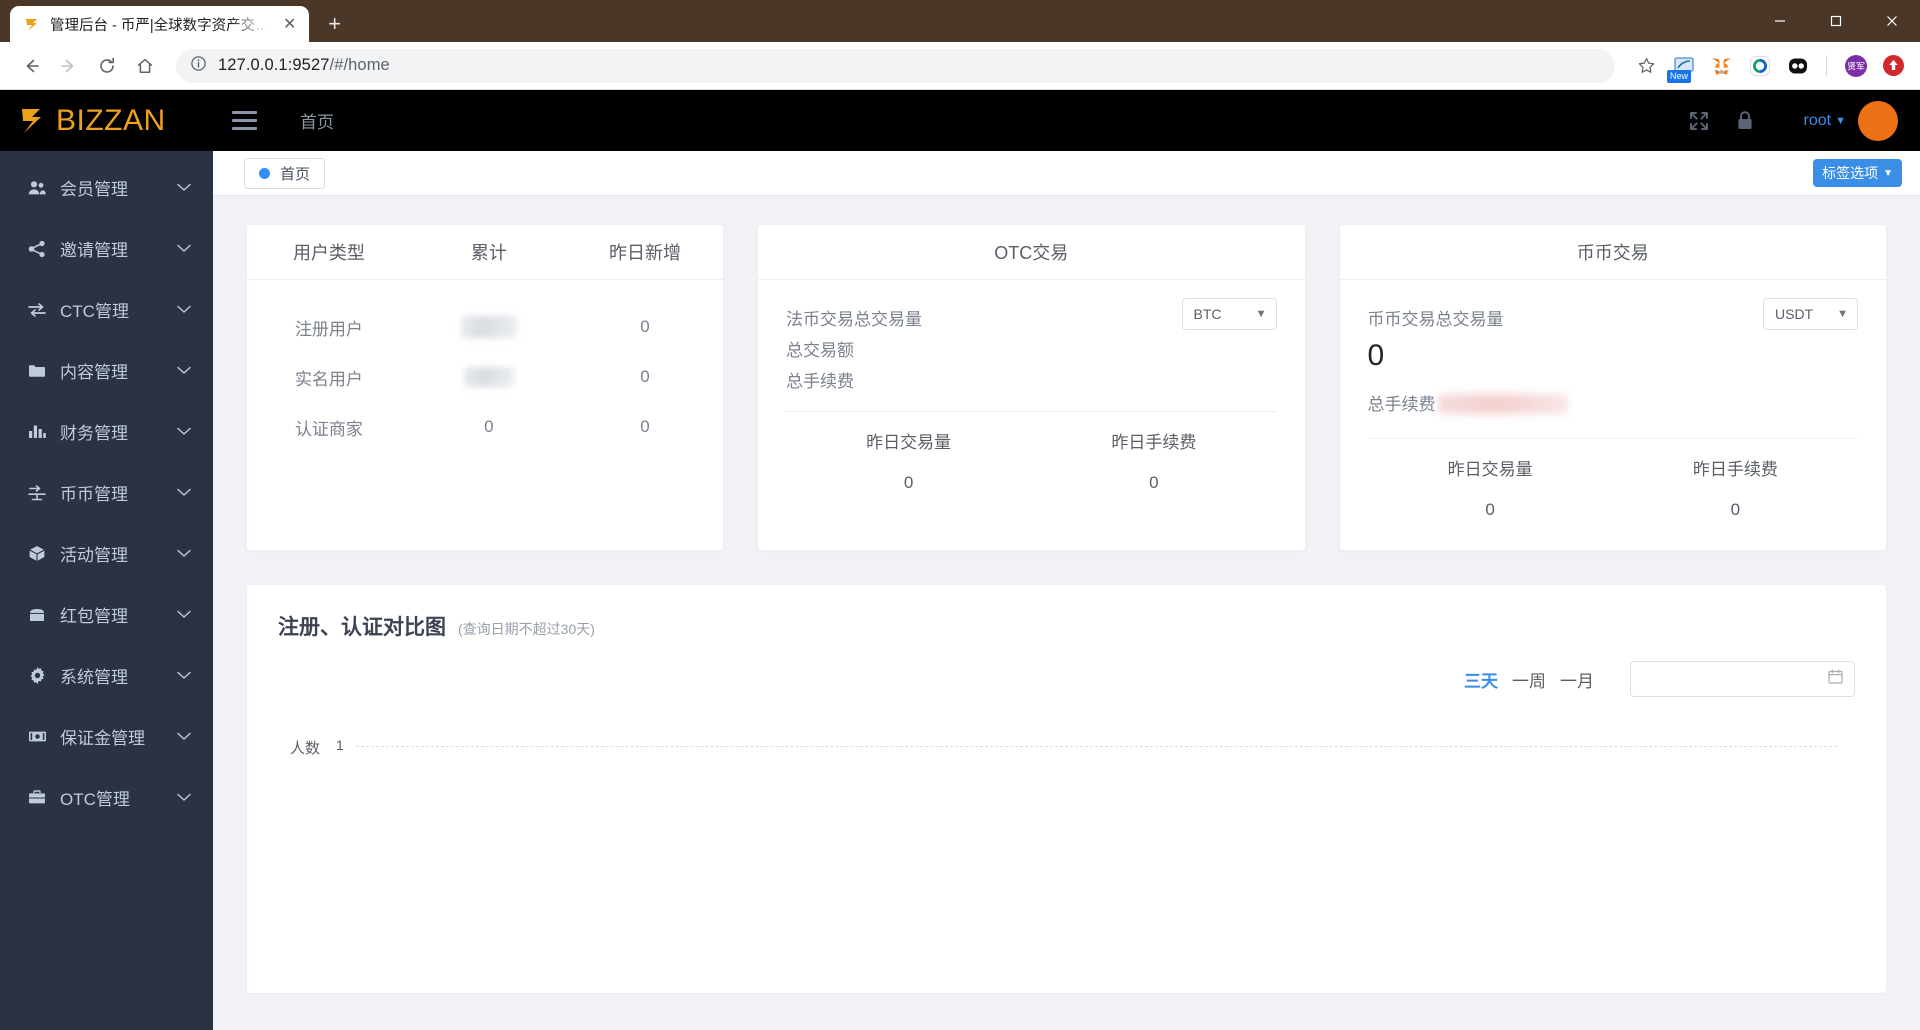 The height and width of the screenshot is (1030, 1920). I want to click on table-row: 实名用户 0, so click(485, 377).